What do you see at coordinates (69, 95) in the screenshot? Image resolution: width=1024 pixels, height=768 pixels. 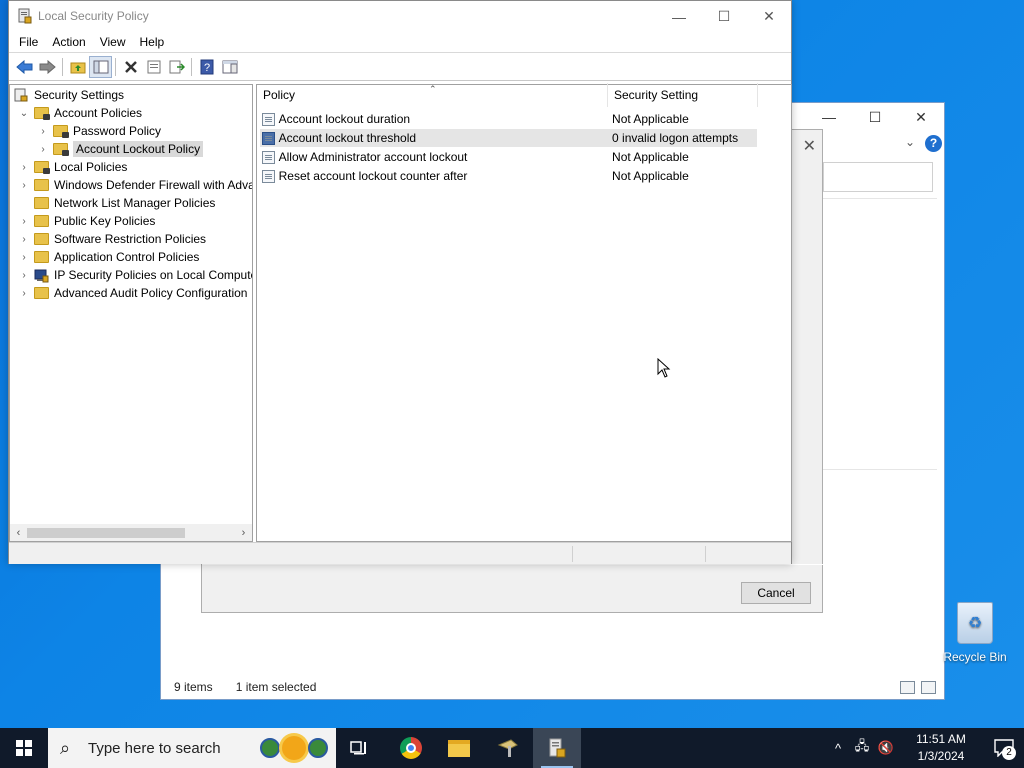 I see `tree-item-security-settings: Security Settings` at bounding box center [69, 95].